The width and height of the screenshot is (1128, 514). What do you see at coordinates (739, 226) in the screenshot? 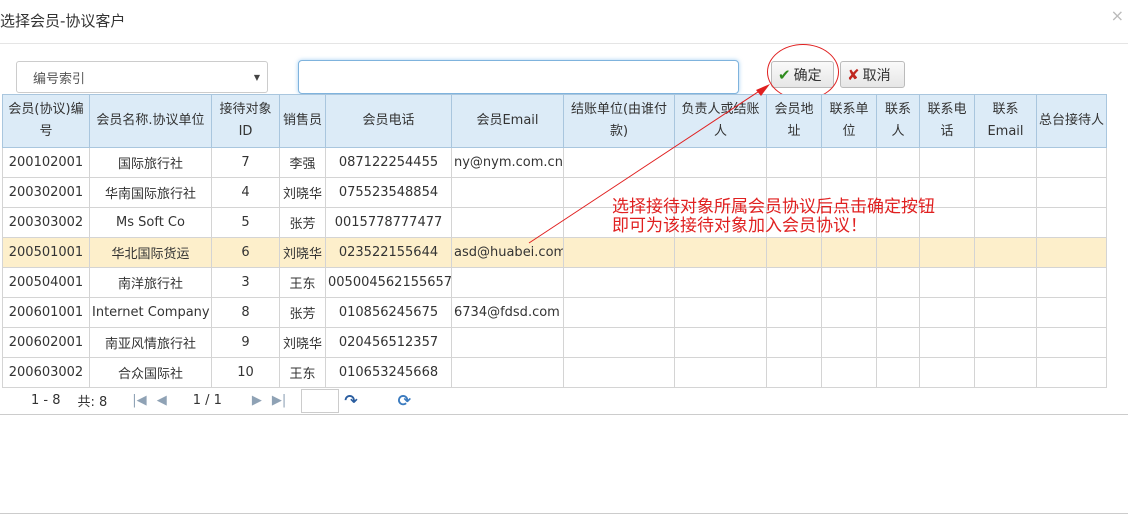
I see `annotation-line-2: 即可为该接待对象加入会员协议！` at bounding box center [739, 226].